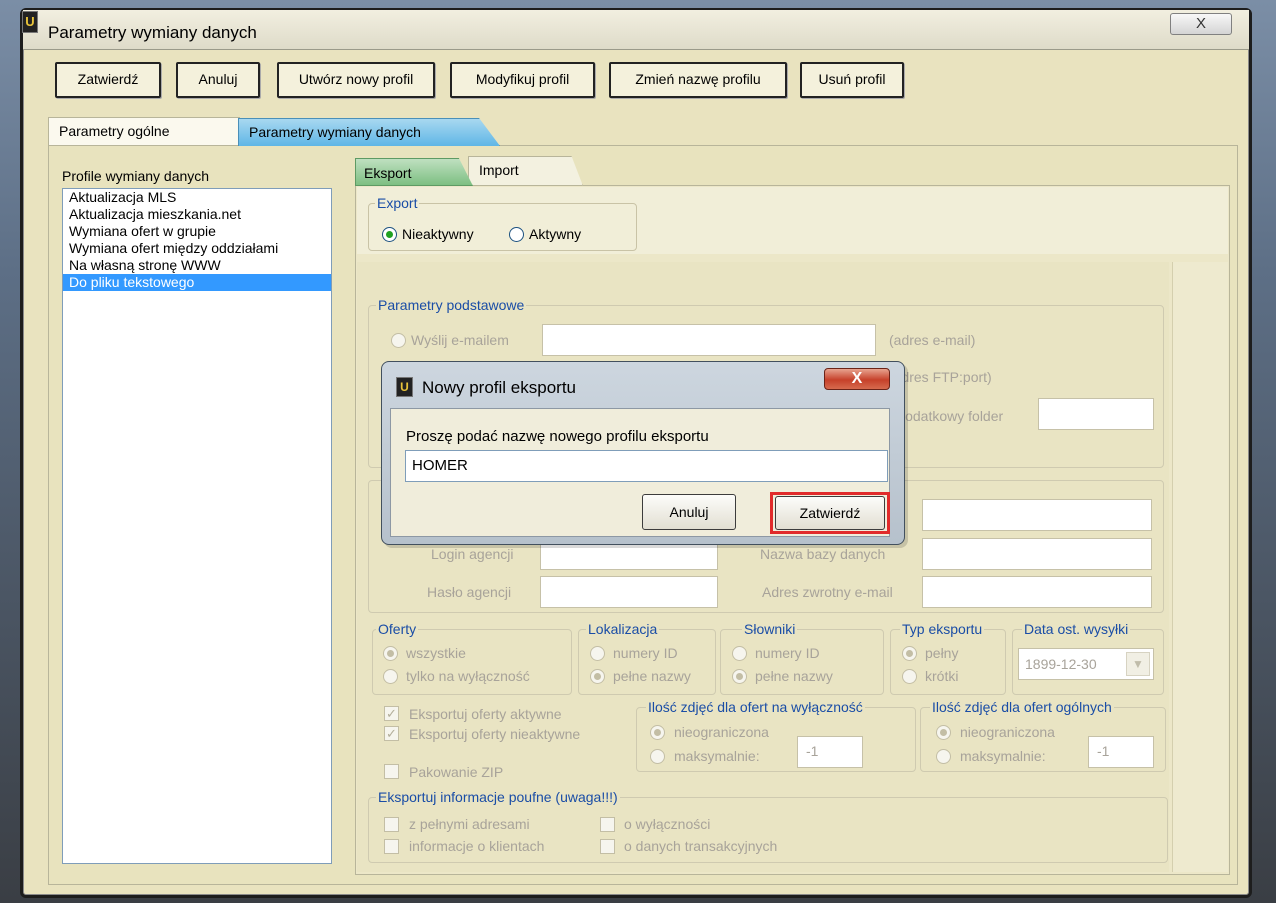 The height and width of the screenshot is (903, 1276). Describe the element at coordinates (438, 234) in the screenshot. I see `inactive-label: Nieaktywny` at that location.